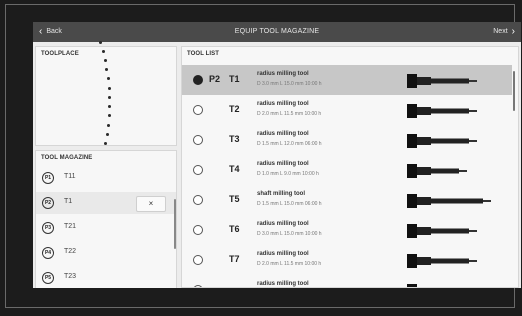 This screenshot has width=522, height=316. Describe the element at coordinates (70, 251) in the screenshot. I see `magazine-tool-name: T22` at that location.